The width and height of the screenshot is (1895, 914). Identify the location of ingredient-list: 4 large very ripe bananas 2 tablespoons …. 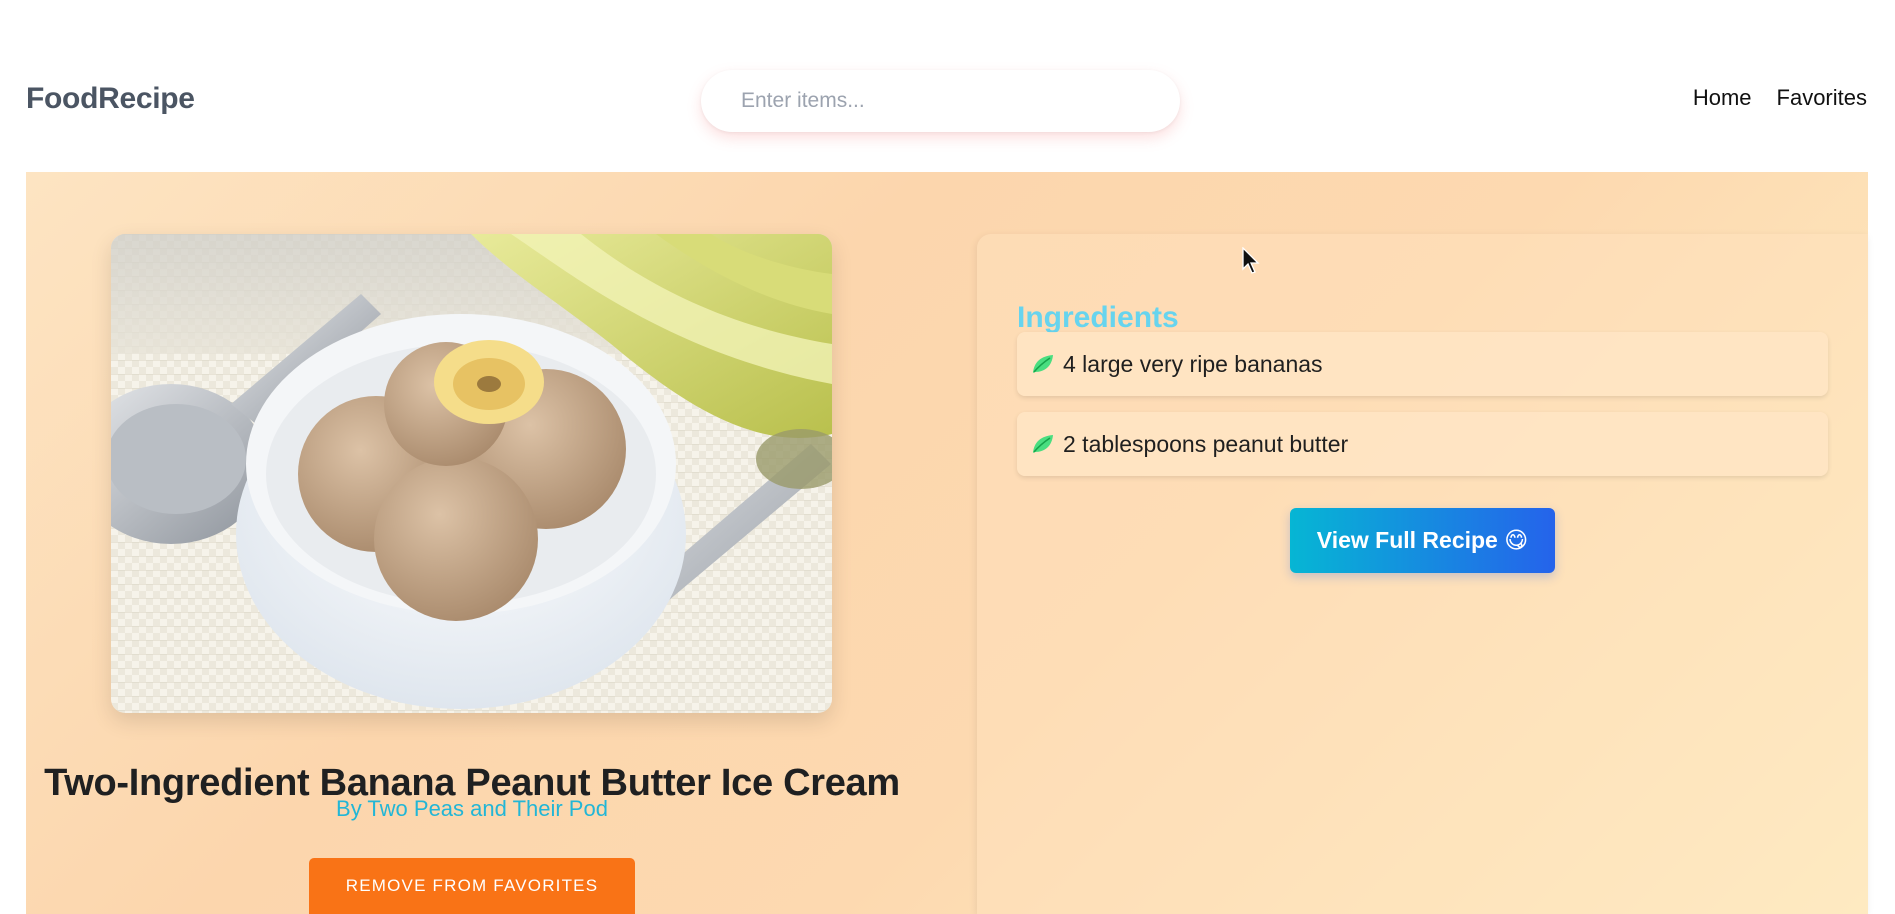
(1422, 412).